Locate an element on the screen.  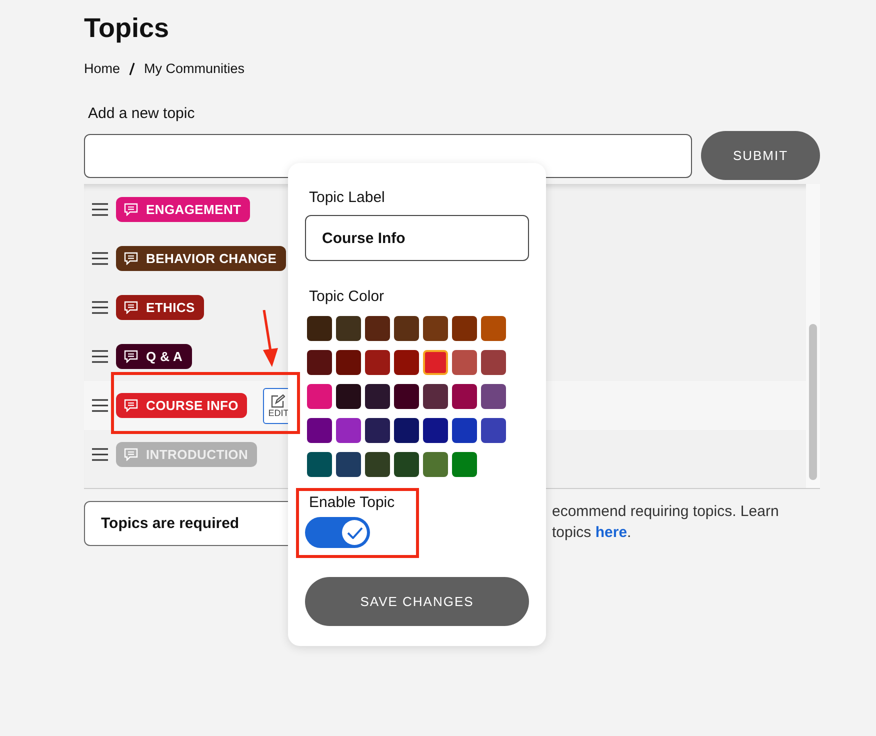
breadcrumb-link: Home is located at coordinates (102, 68).